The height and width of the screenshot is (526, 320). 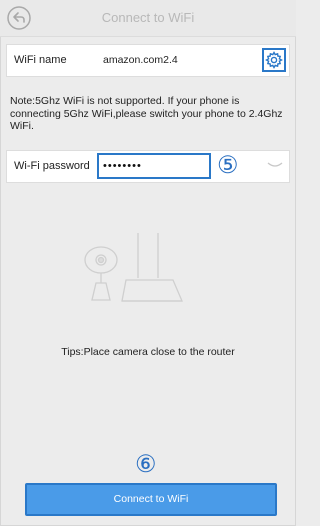 I want to click on gear-icon, so click(x=274, y=60).